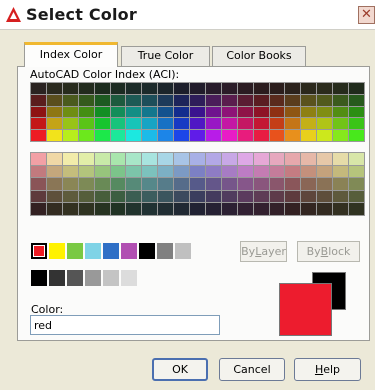 This screenshot has width=375, height=390. I want to click on standard-color-magenta, so click(129, 251).